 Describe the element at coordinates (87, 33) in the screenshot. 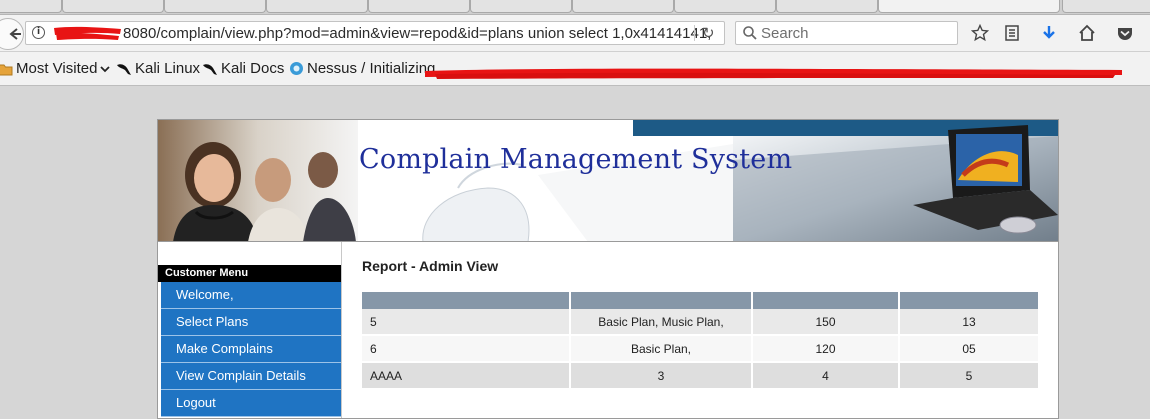

I see `redacted-hostname` at that location.